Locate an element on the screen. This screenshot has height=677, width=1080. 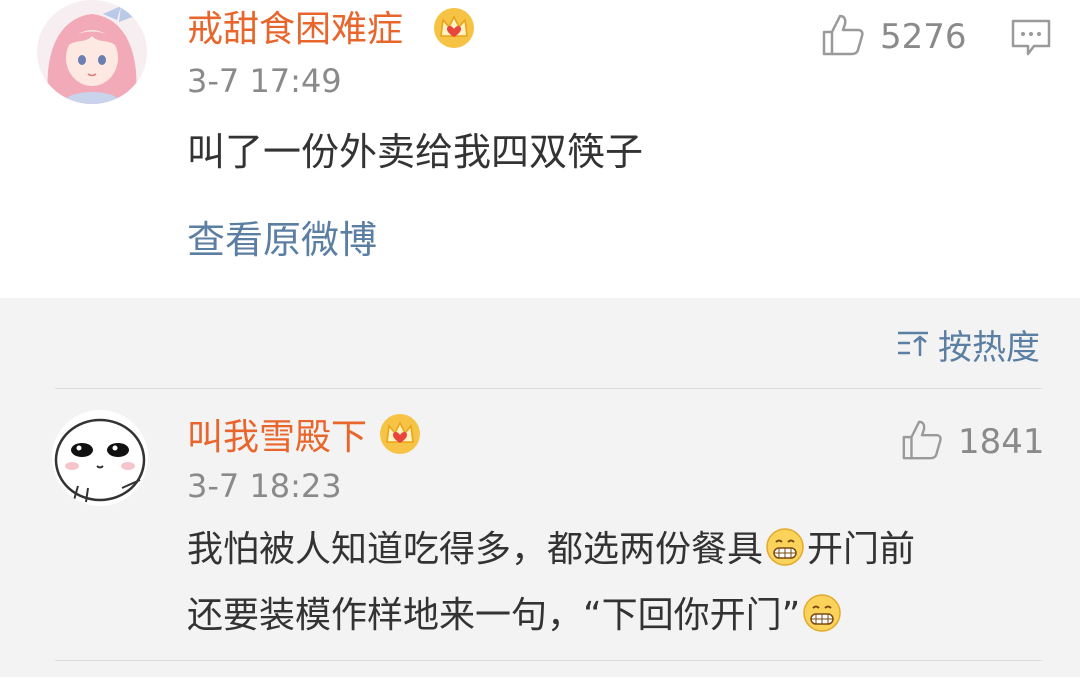
comment-like-count: 1841 is located at coordinates (1001, 442).